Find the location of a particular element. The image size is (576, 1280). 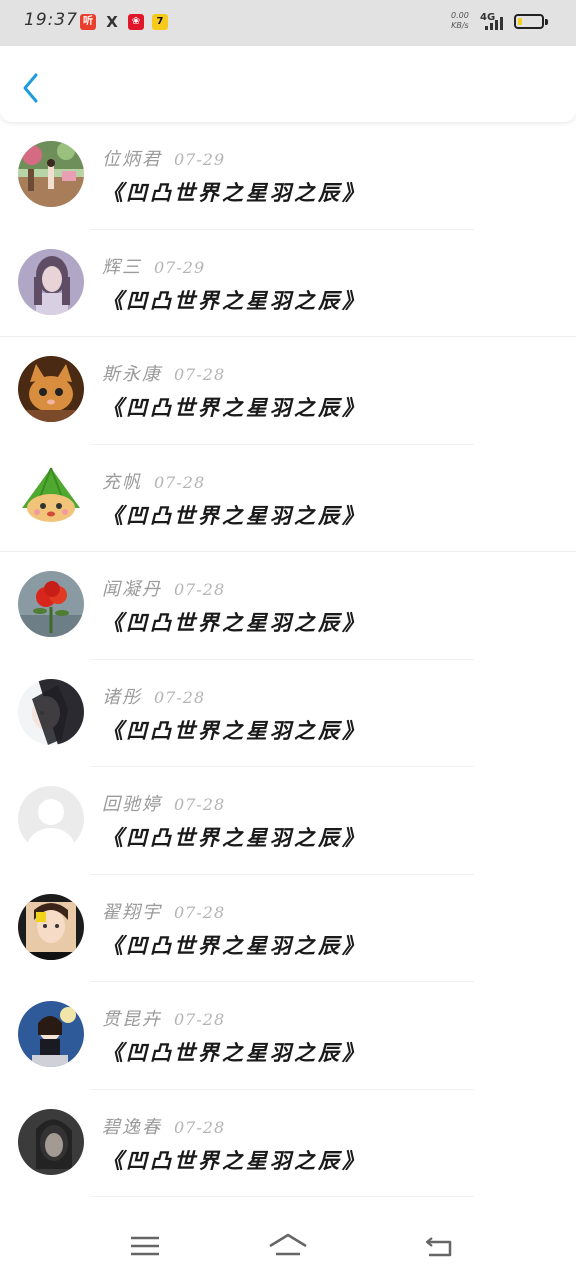

list-item: 贯昆卉 07-28 《凹凸世界之星羽之辰》 is located at coordinates (288, 1036).